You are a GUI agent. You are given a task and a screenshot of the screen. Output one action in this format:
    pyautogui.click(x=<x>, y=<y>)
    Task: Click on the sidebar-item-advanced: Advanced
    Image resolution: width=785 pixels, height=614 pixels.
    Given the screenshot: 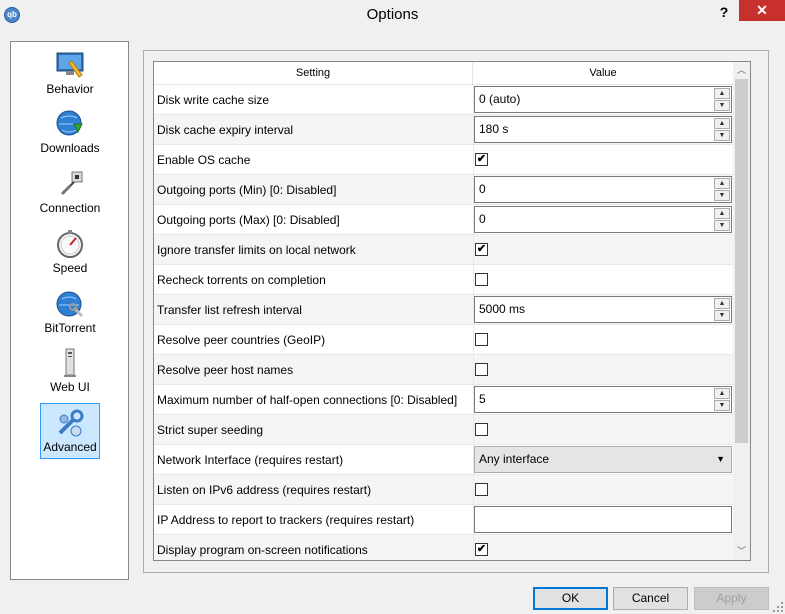 What is the action you would take?
    pyautogui.click(x=70, y=431)
    